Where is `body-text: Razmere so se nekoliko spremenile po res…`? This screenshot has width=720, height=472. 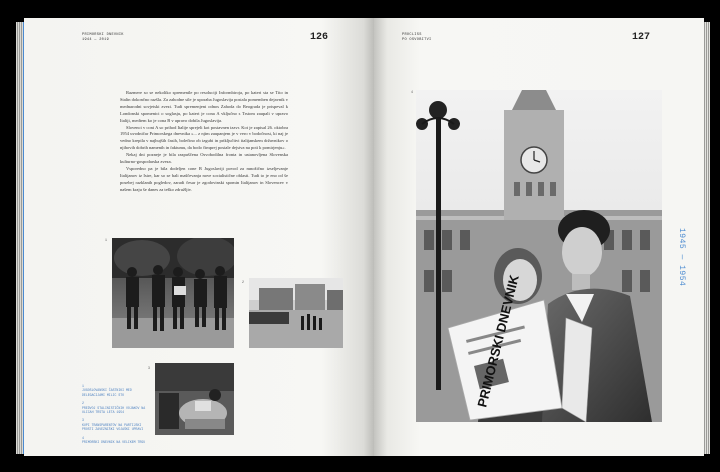
body-text: Razmere so se nekoliko spremenile po res… is located at coordinates (204, 142).